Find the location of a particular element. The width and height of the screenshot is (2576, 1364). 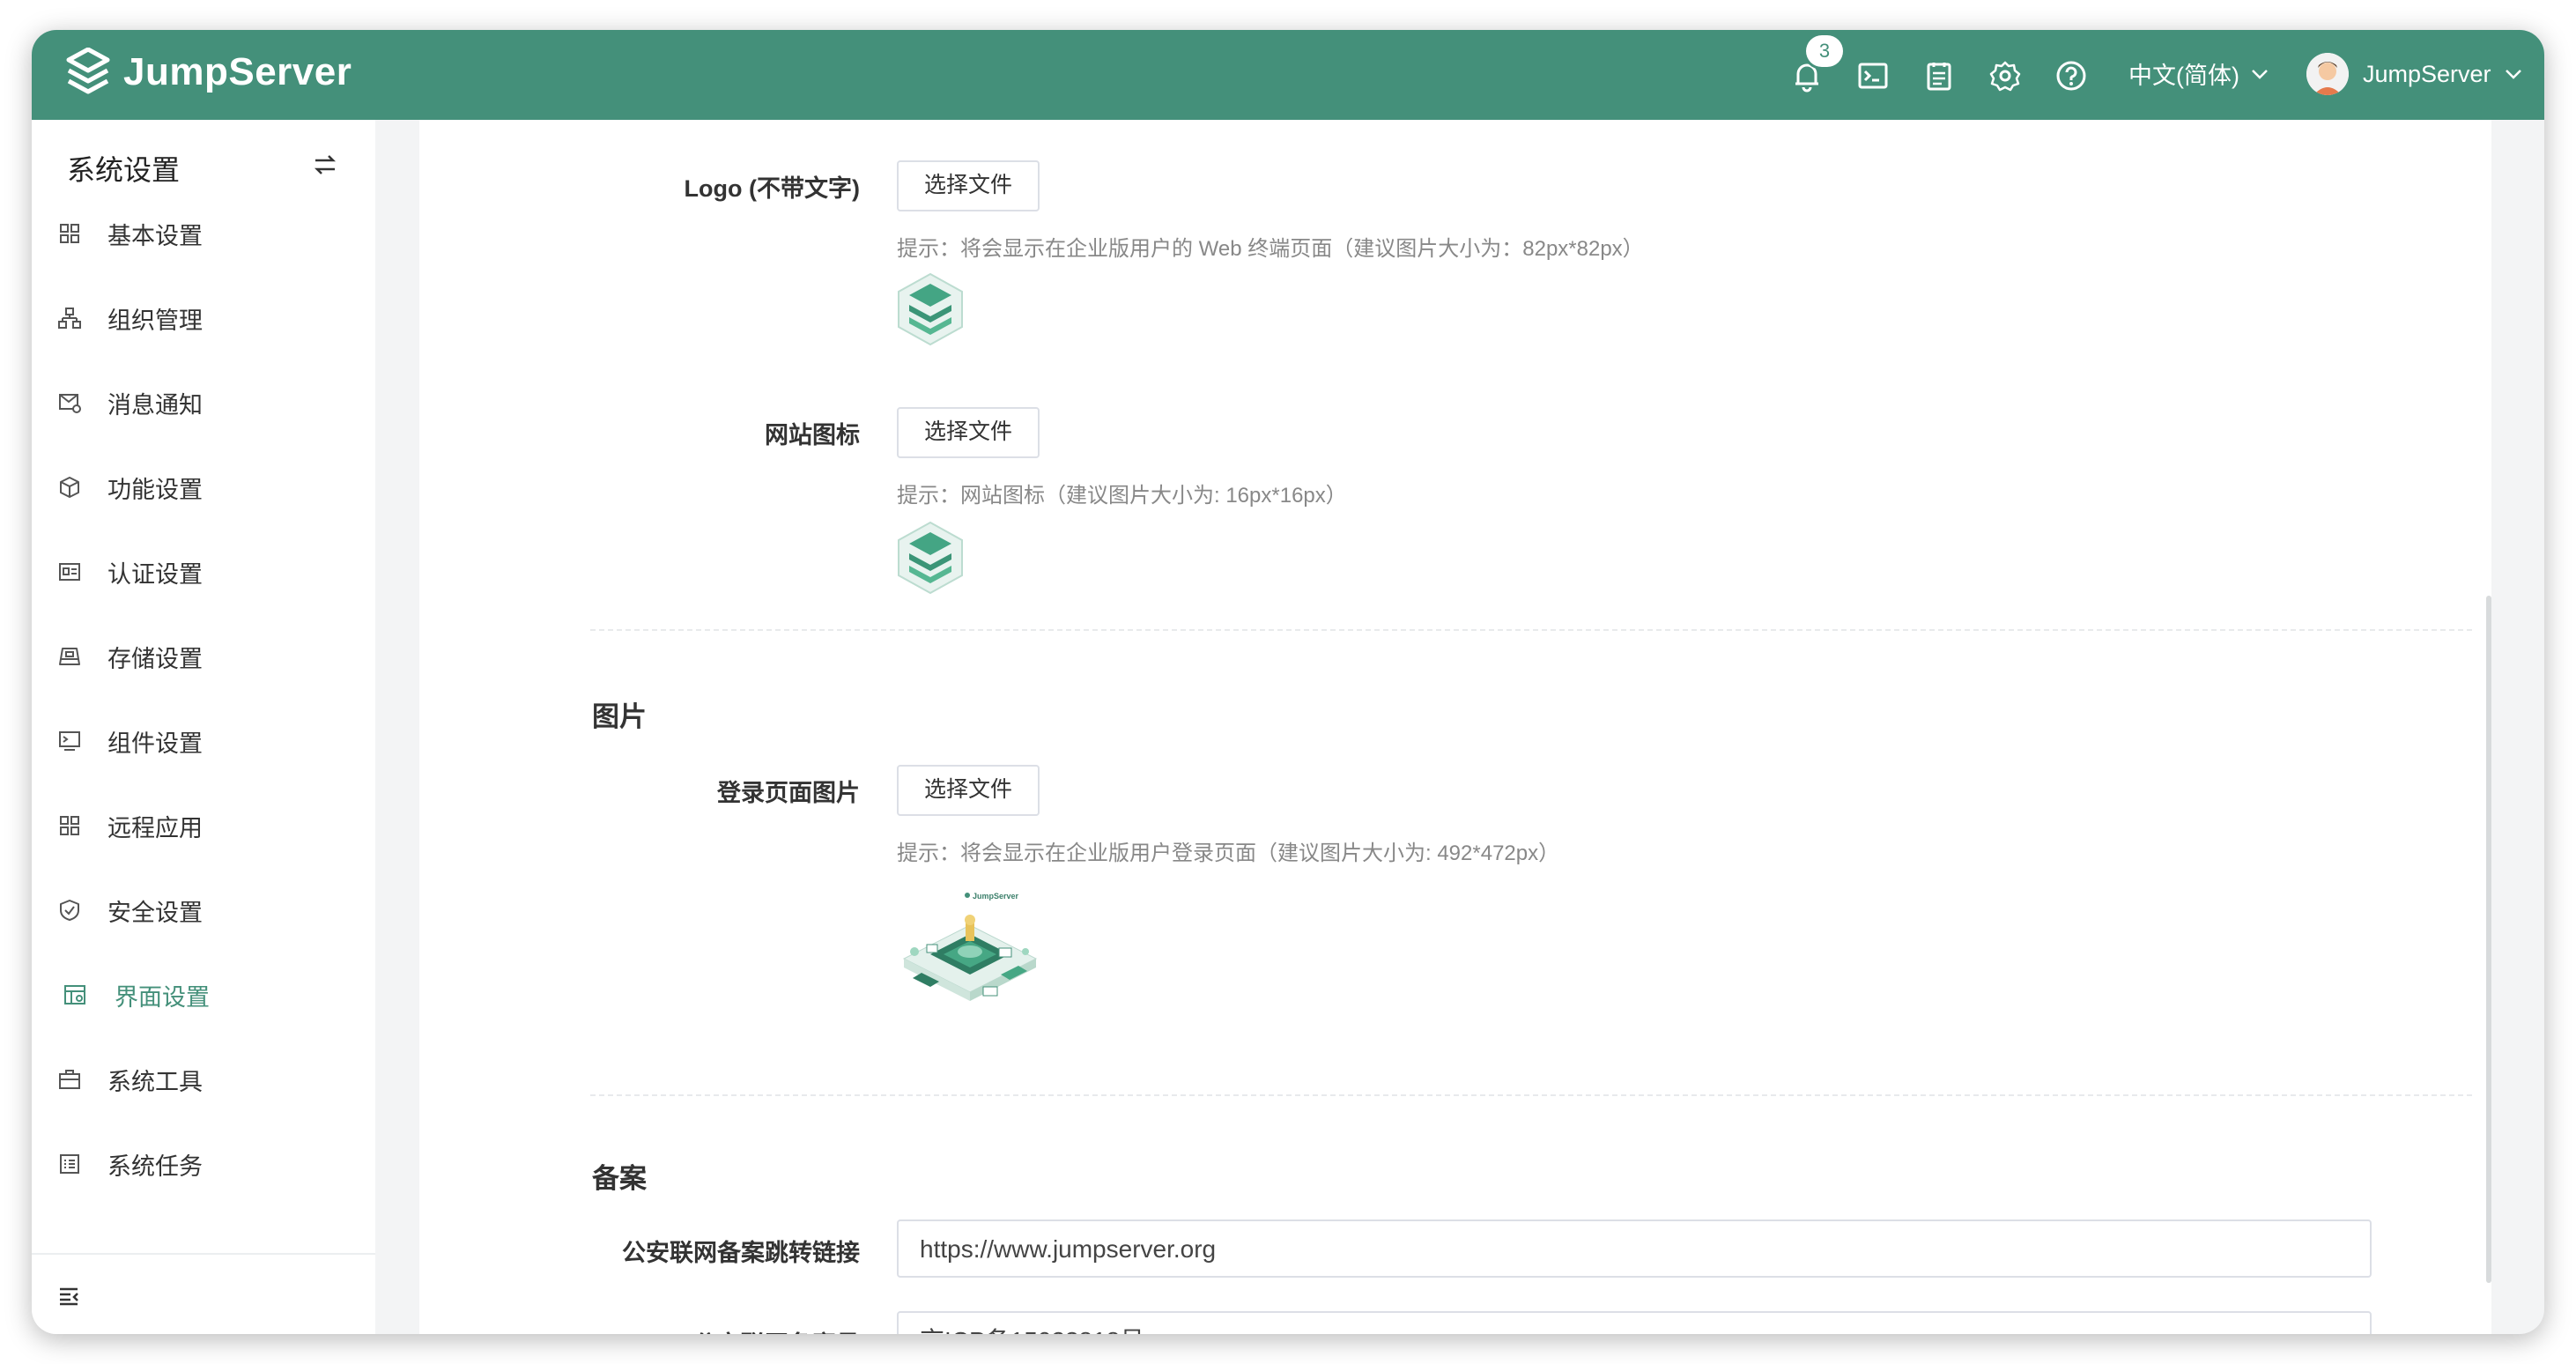

sidebar-item-label: 远程应用 is located at coordinates (155, 828).